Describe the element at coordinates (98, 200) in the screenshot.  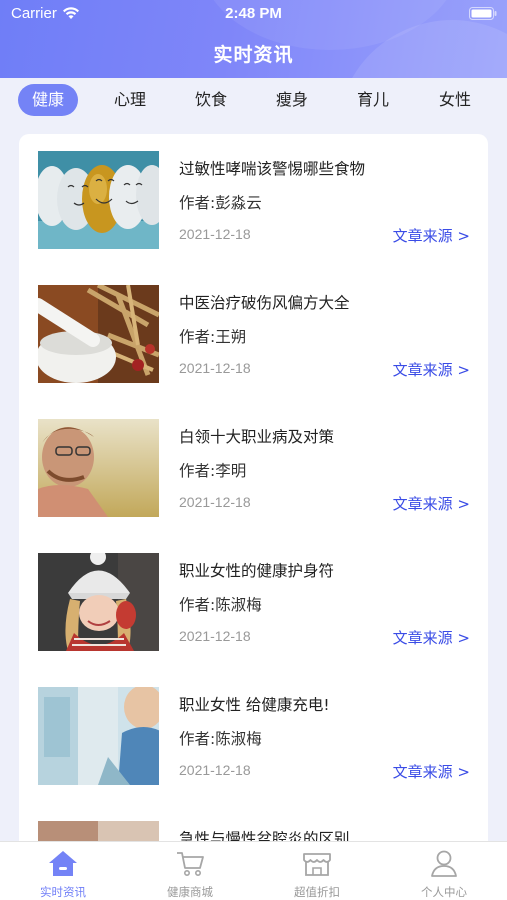
I see `eggs-faces-image` at that location.